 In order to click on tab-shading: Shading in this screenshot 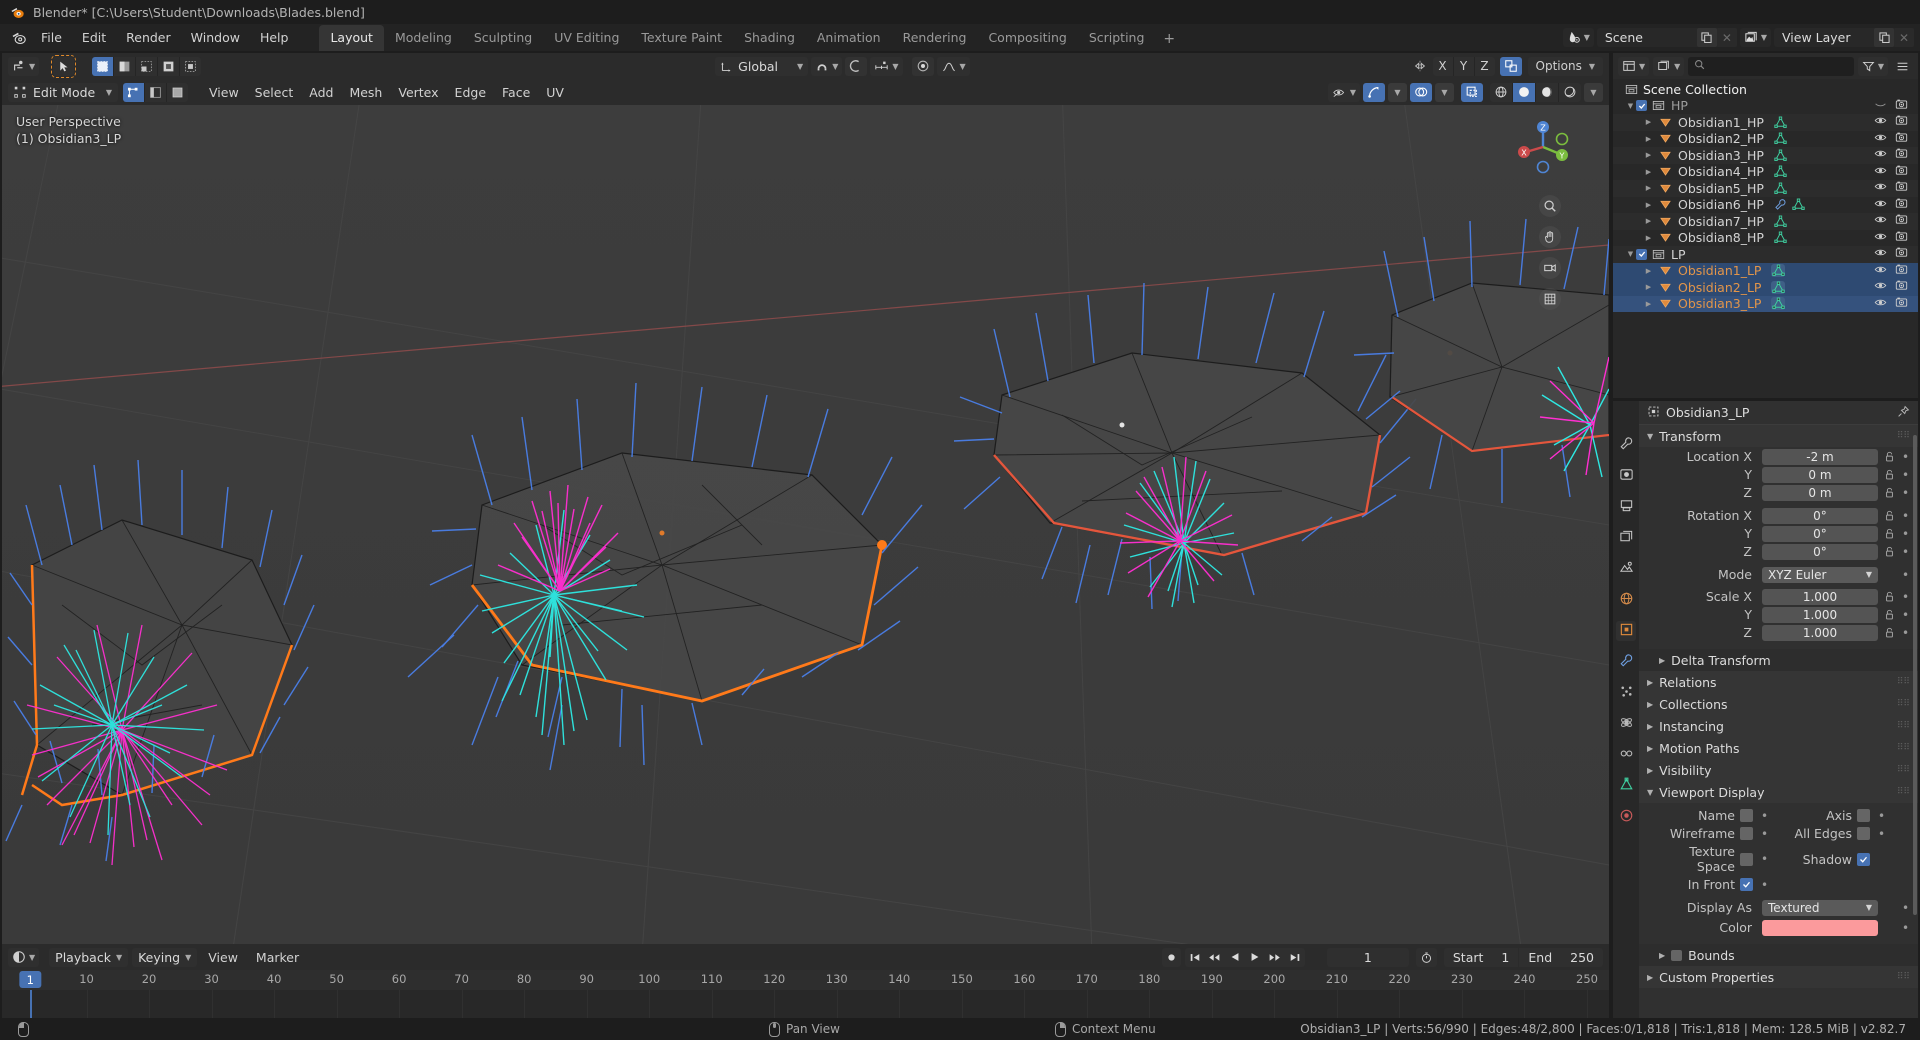, I will do `click(769, 38)`.